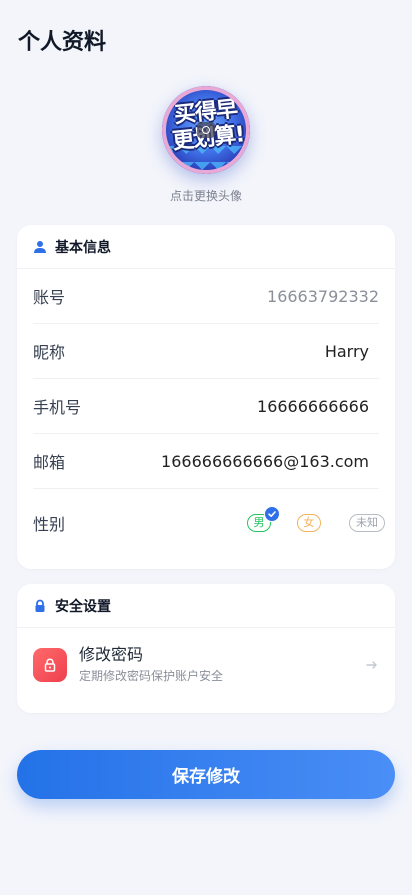 Image resolution: width=412 pixels, height=895 pixels. Describe the element at coordinates (83, 606) in the screenshot. I see `security-title: 安全设置` at that location.